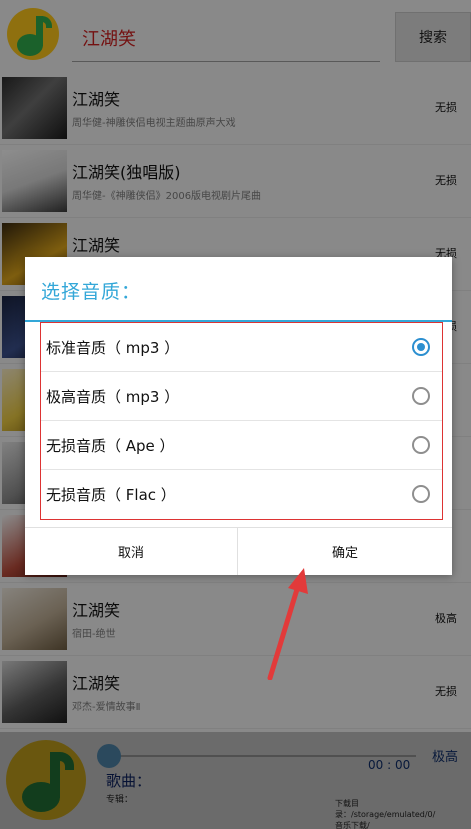  I want to click on dialog-title: 选择音质：, so click(91, 292).